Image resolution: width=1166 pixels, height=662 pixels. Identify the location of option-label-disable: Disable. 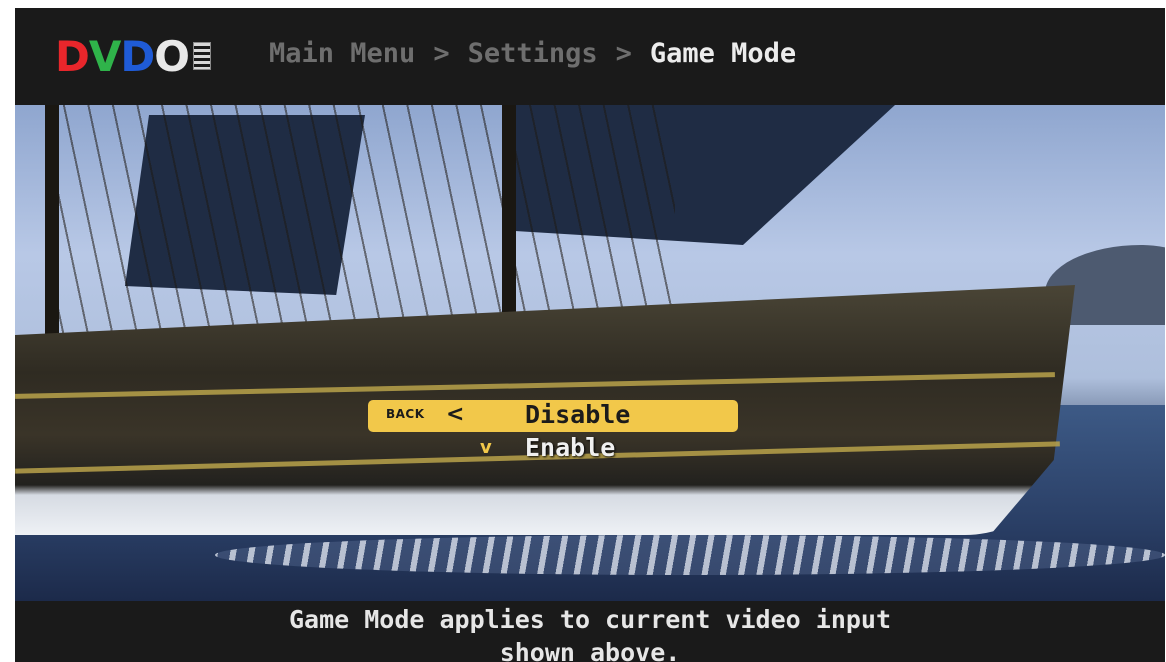
(578, 414).